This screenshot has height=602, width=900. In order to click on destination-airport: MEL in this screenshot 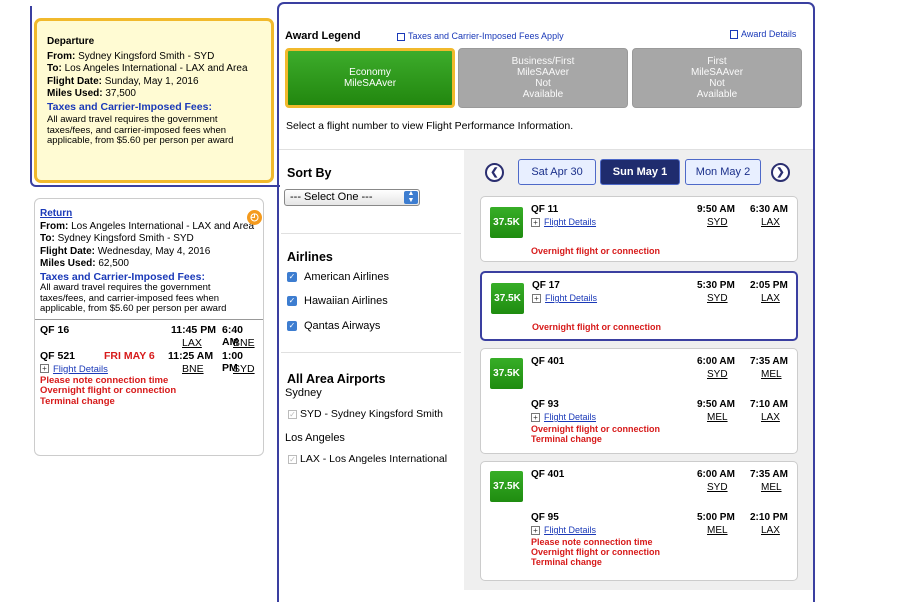, I will do `click(771, 487)`.